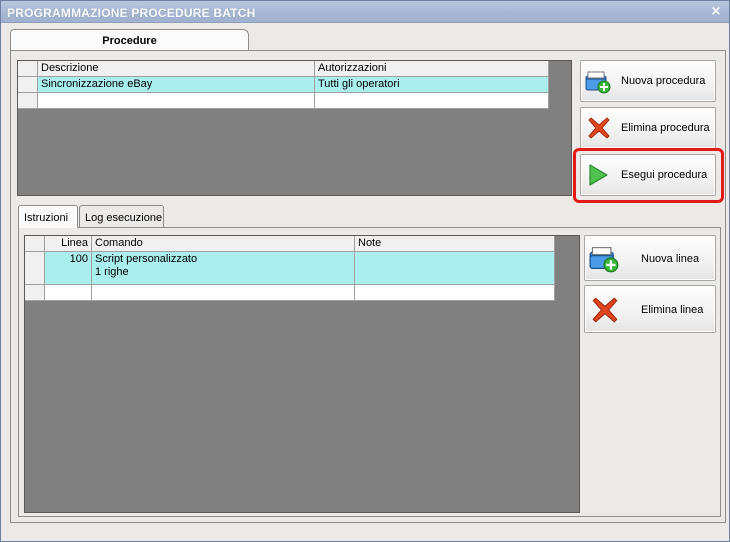 This screenshot has height=542, width=730. I want to click on title-bar: PROGRAMMAZIONE PROCEDURE BATCH ×, so click(365, 12).